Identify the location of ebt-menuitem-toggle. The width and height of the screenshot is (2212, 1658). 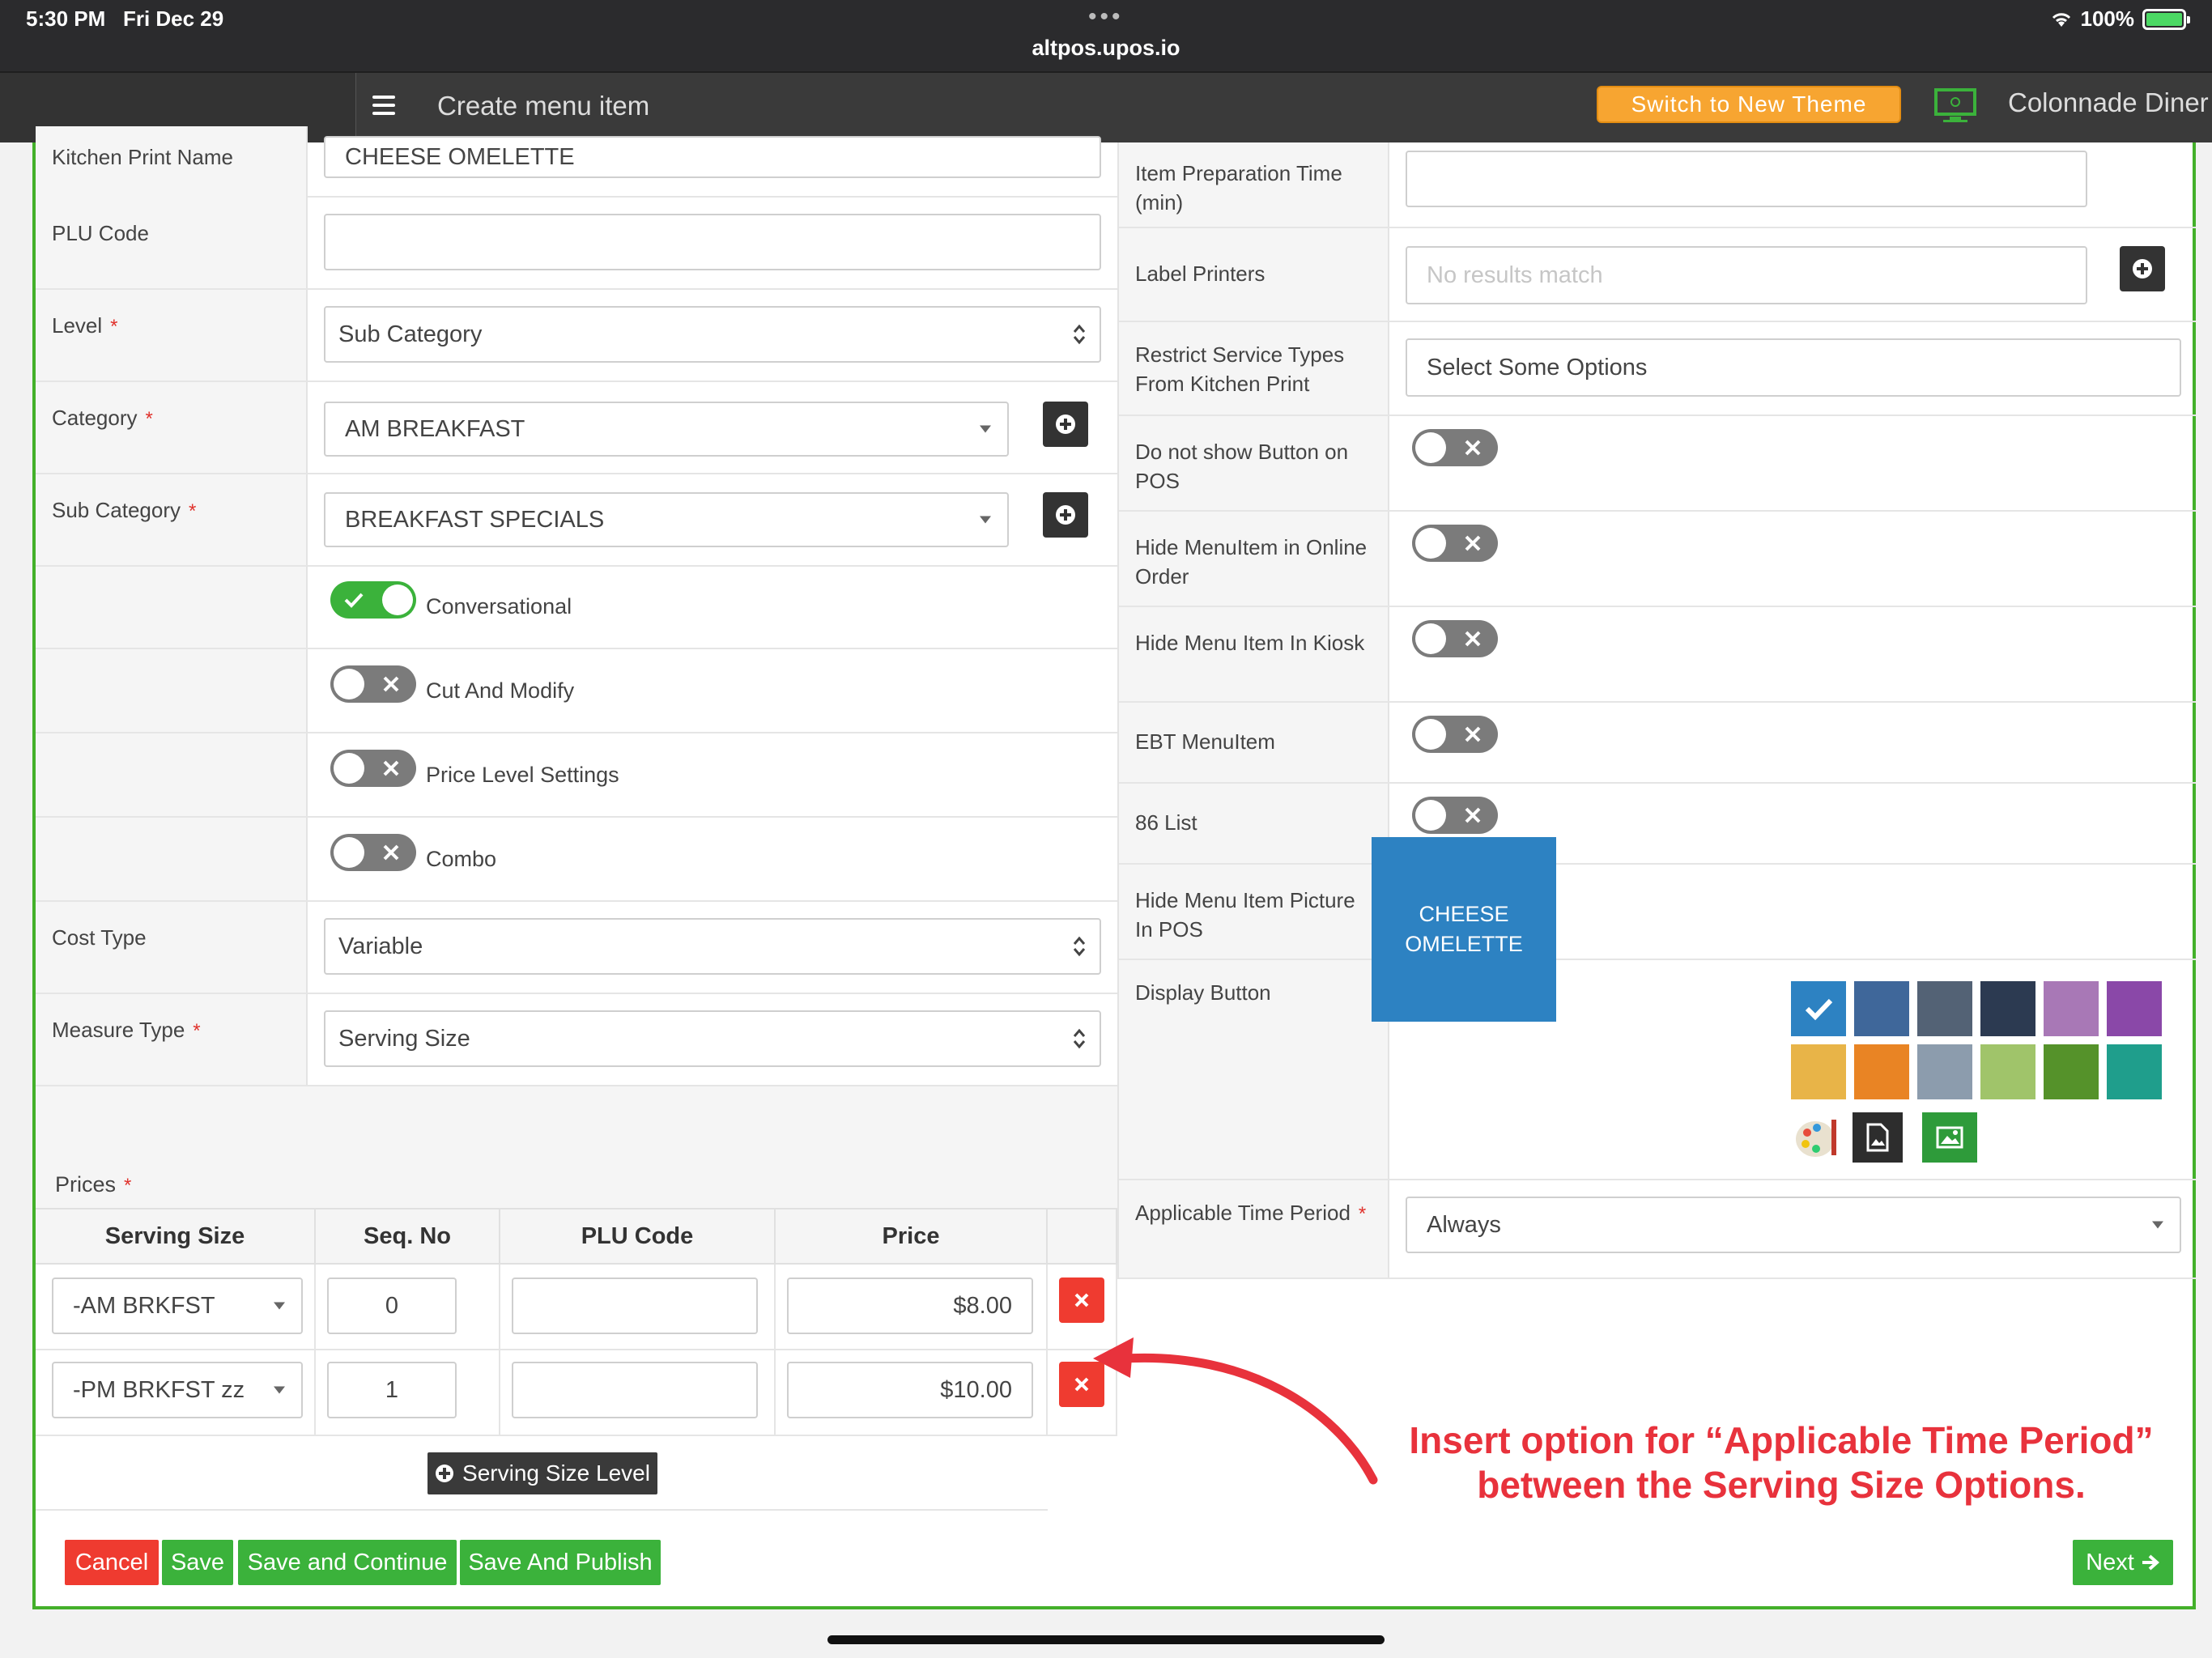
(1455, 734).